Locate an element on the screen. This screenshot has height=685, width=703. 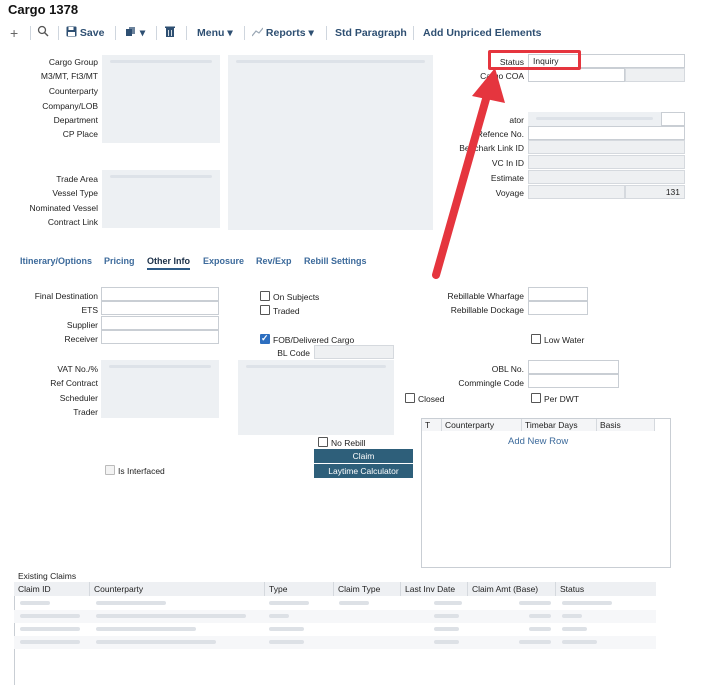
is-interfaced-checkbox is located at coordinates (110, 470).